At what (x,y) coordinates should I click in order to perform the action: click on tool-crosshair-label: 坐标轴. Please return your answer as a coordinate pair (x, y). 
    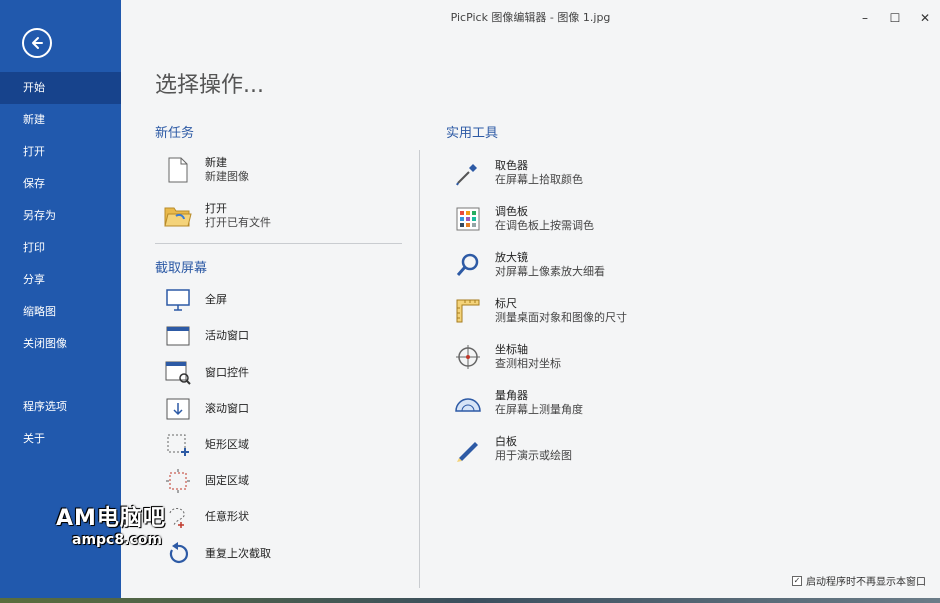
    Looking at the image, I should click on (511, 349).